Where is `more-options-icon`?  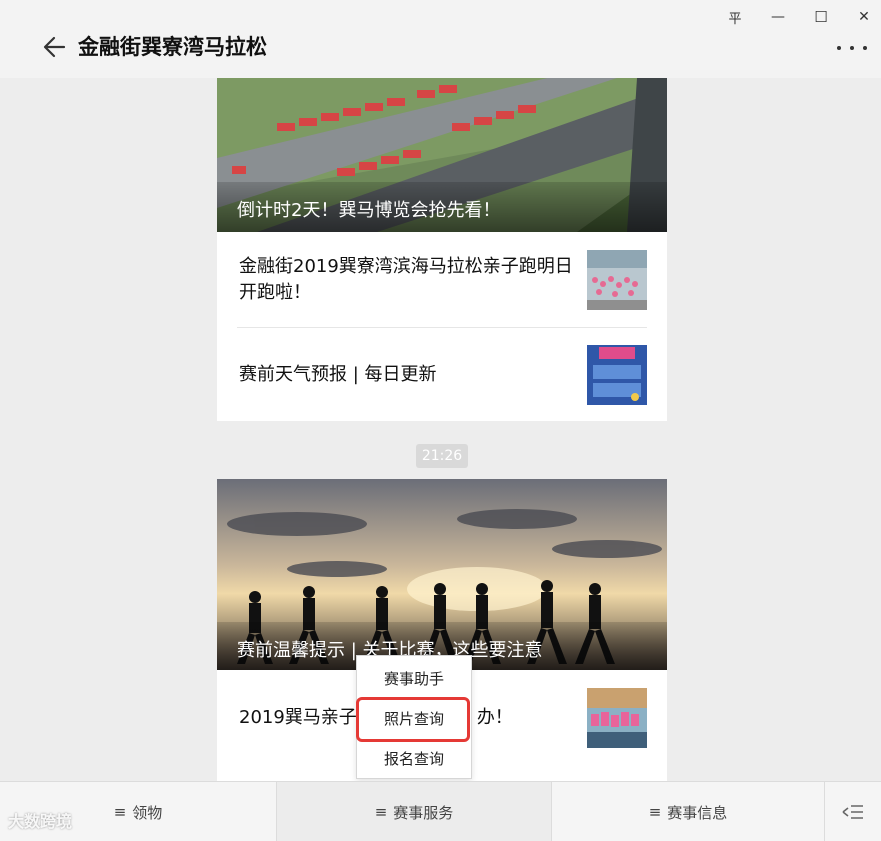 more-options-icon is located at coordinates (852, 48).